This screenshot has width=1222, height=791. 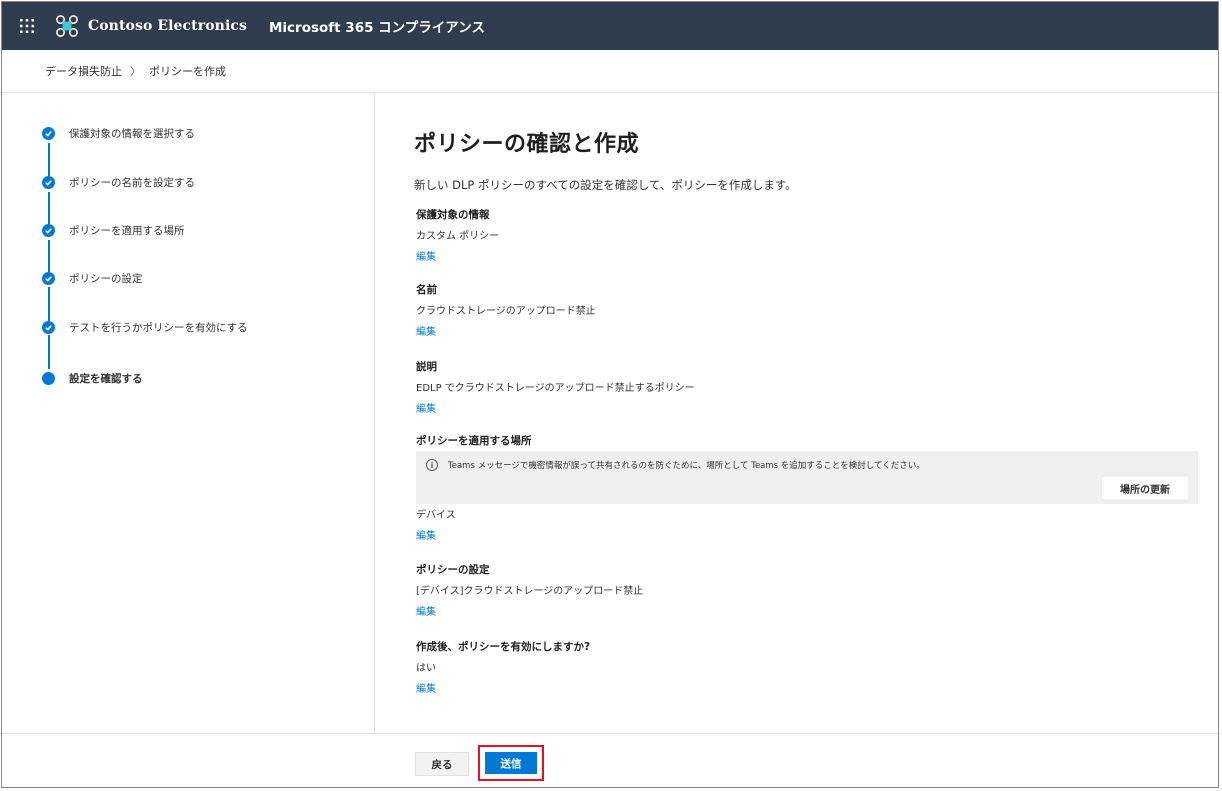 I want to click on app-launcher-icon, so click(x=27, y=26).